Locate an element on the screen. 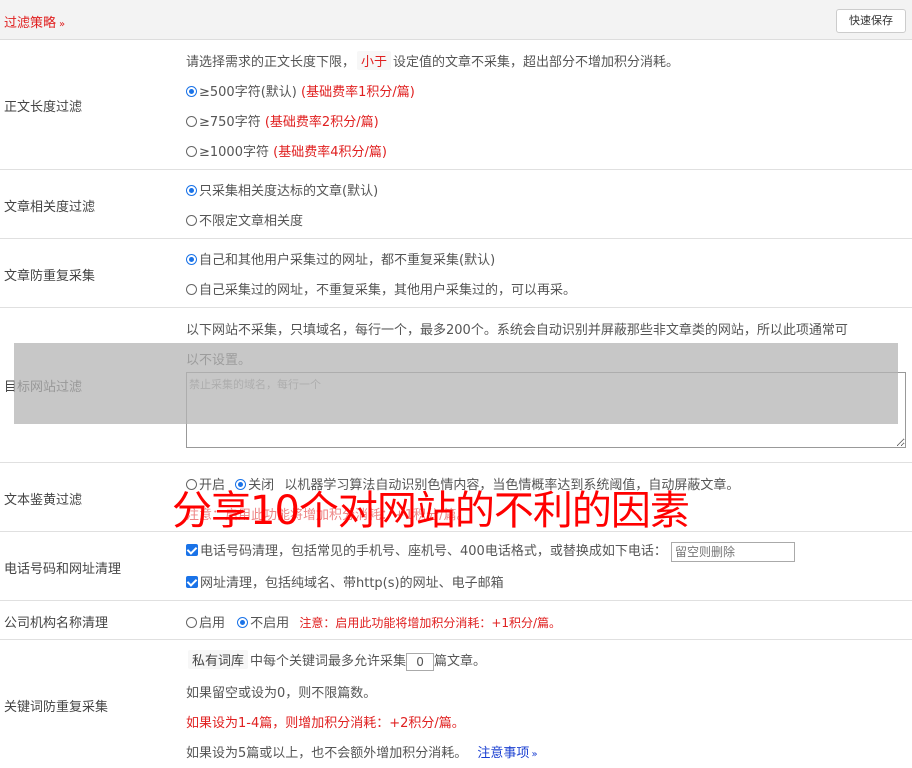 The height and width of the screenshot is (768, 912). option-label: ≥1000字符 is located at coordinates (234, 152).